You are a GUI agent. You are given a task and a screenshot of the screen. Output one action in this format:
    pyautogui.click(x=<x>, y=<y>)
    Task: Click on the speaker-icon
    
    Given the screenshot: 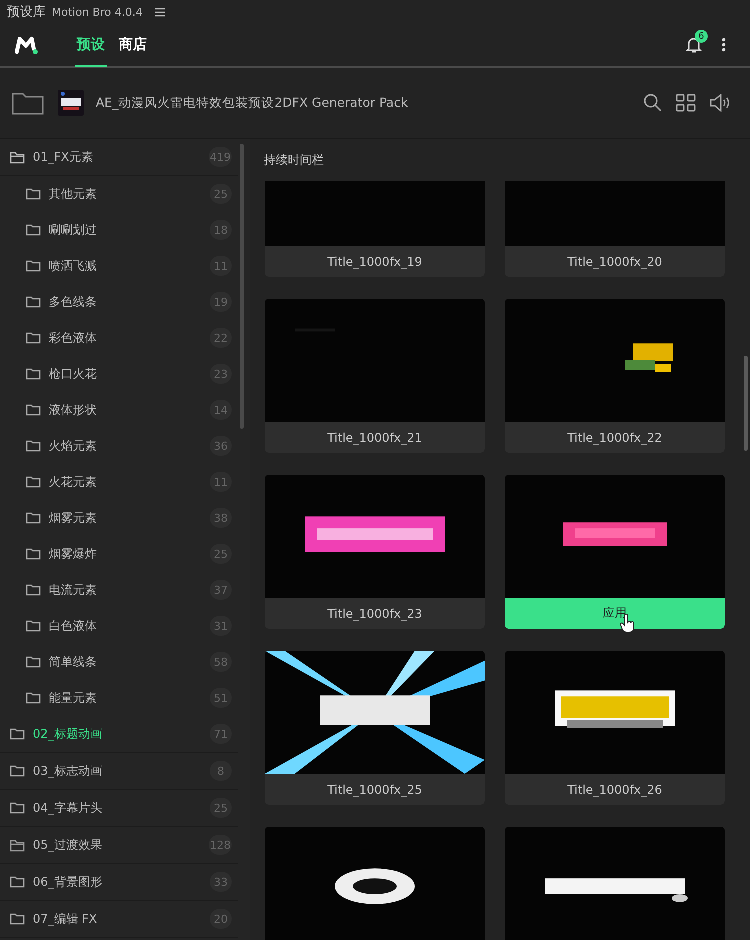 What is the action you would take?
    pyautogui.click(x=721, y=103)
    